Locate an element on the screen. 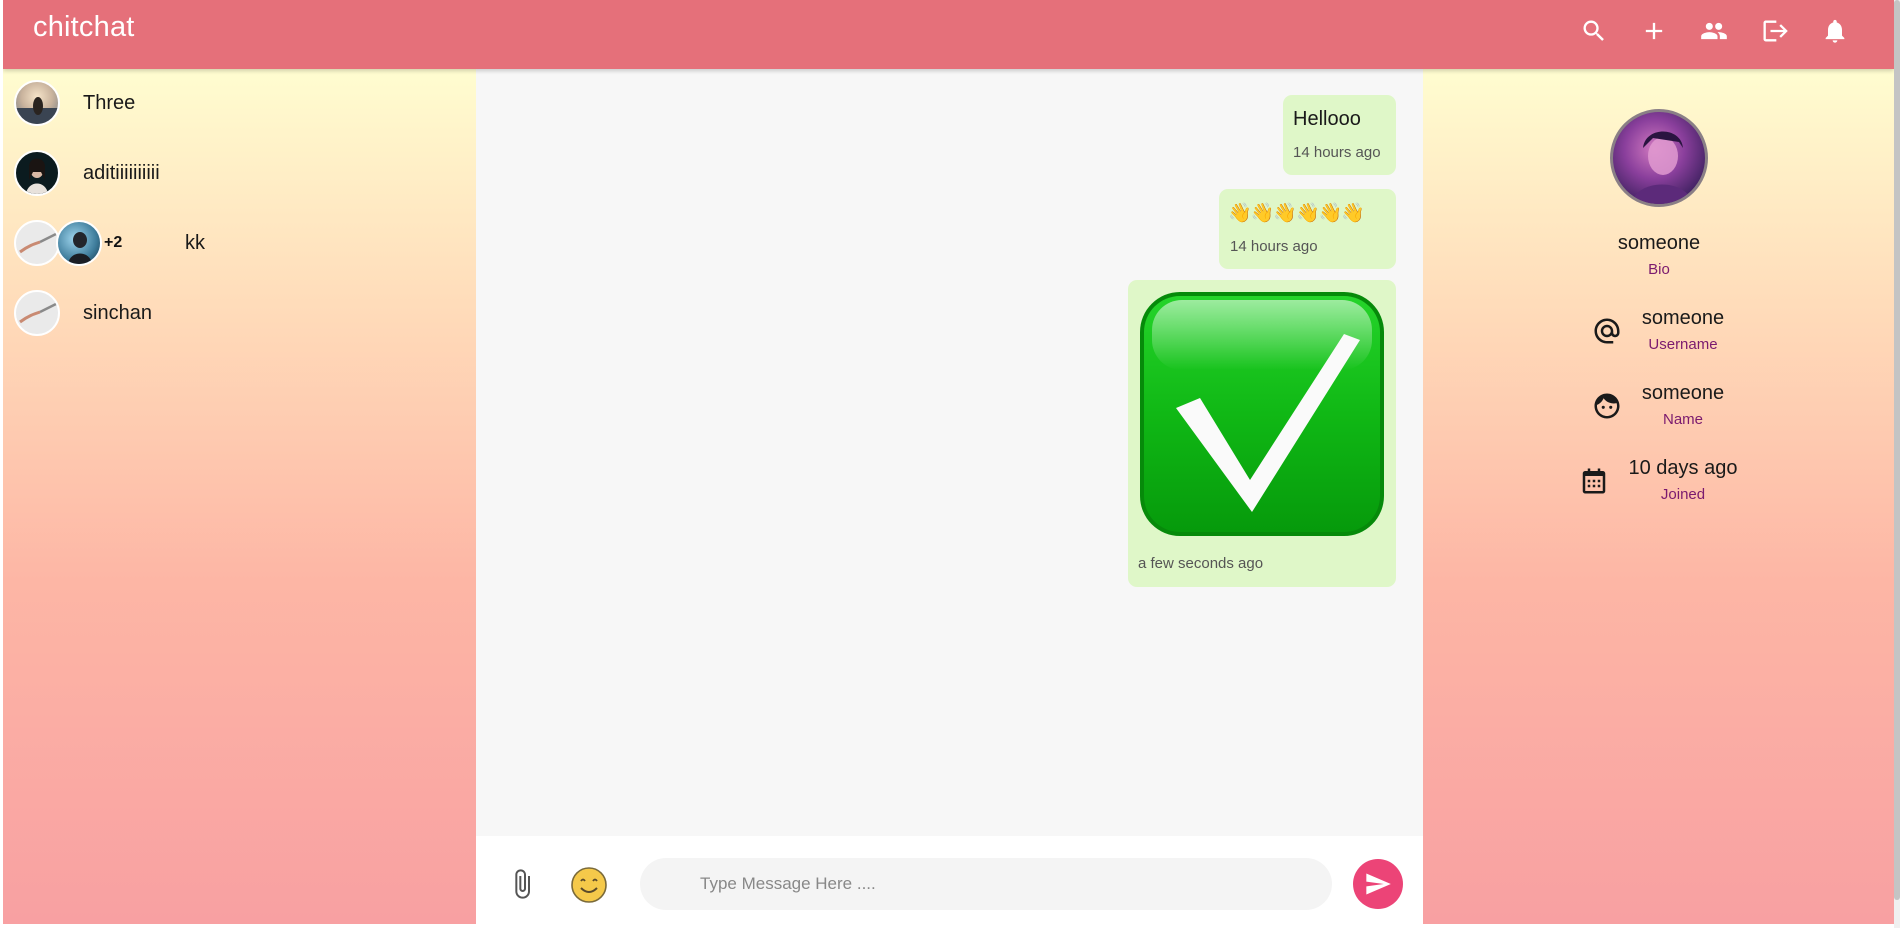  chat-item-kk: +2 kk is located at coordinates (239, 243).